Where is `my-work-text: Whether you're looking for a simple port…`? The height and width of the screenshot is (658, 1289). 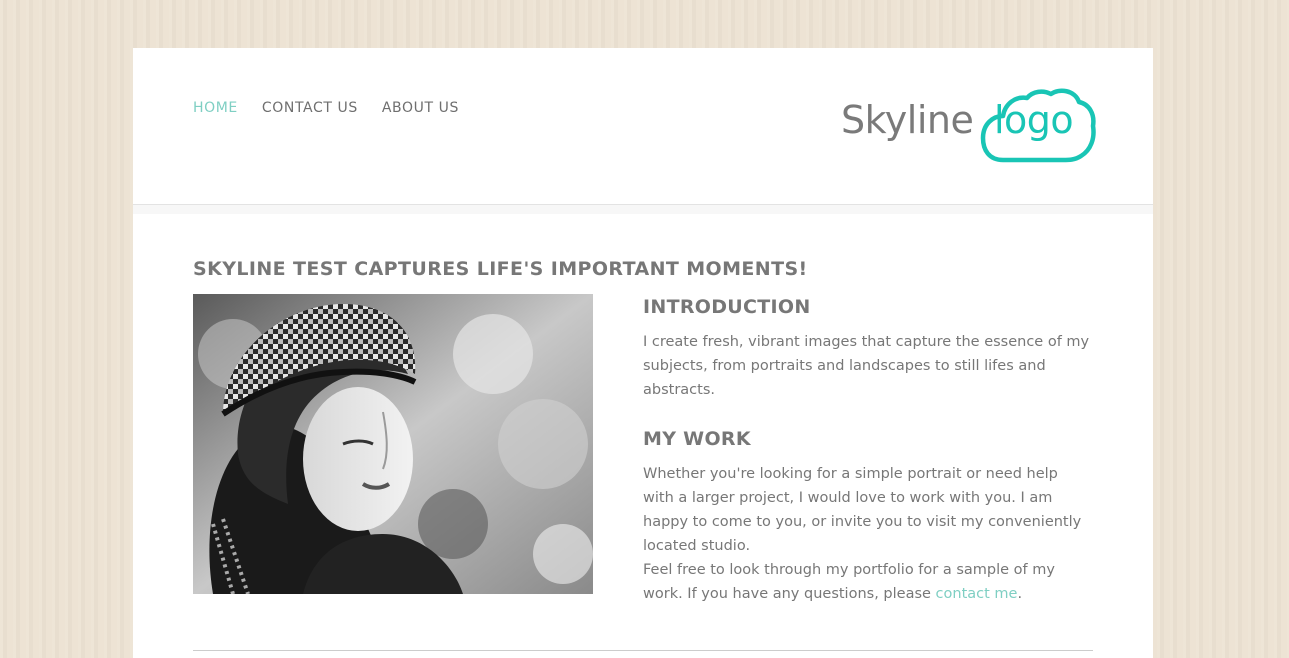
my-work-text: Whether you're looking for a simple port… is located at coordinates (862, 510).